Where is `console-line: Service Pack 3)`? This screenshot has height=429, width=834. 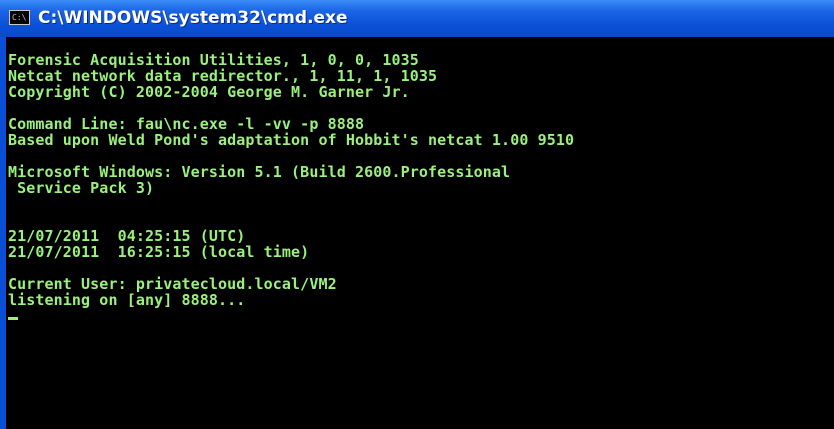 console-line: Service Pack 3) is located at coordinates (81, 188).